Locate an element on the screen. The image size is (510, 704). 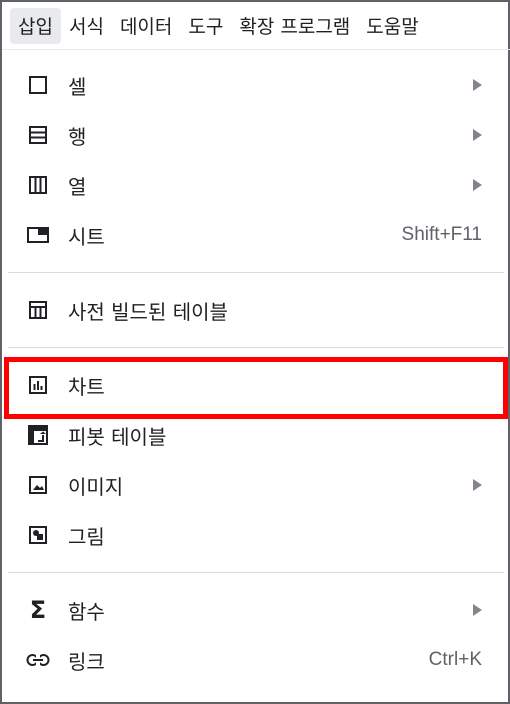
menu-tools: 도구 is located at coordinates (205, 26).